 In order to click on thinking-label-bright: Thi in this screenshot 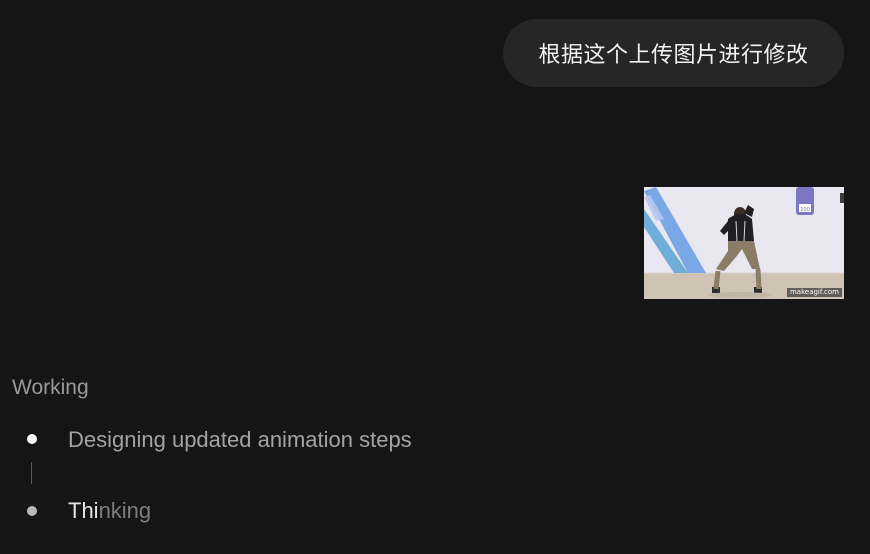, I will do `click(83, 510)`.